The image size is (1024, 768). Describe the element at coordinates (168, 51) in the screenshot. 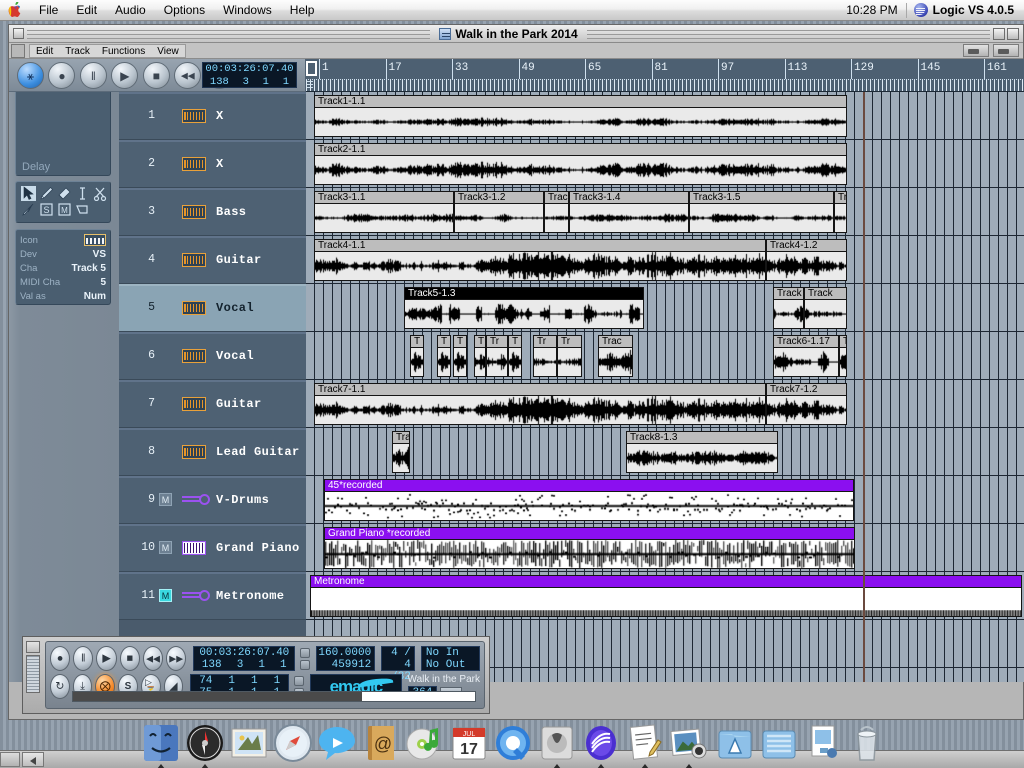

I see `arrange-menu-view: View` at that location.